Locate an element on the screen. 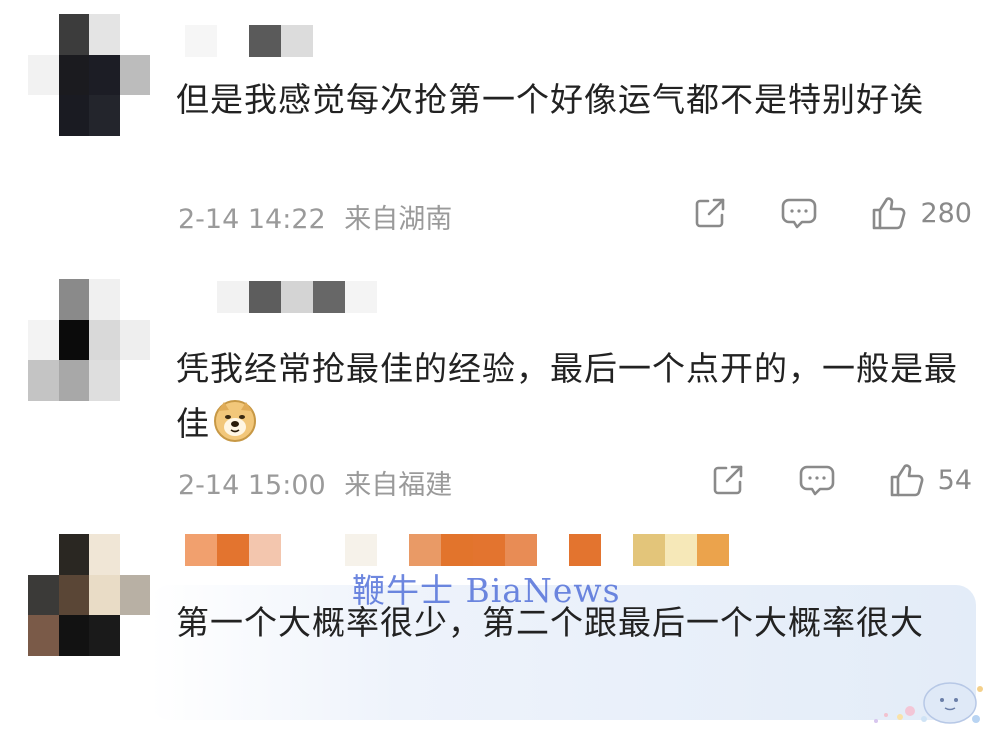  comment-time: 2-14 14:22 is located at coordinates (252, 219).